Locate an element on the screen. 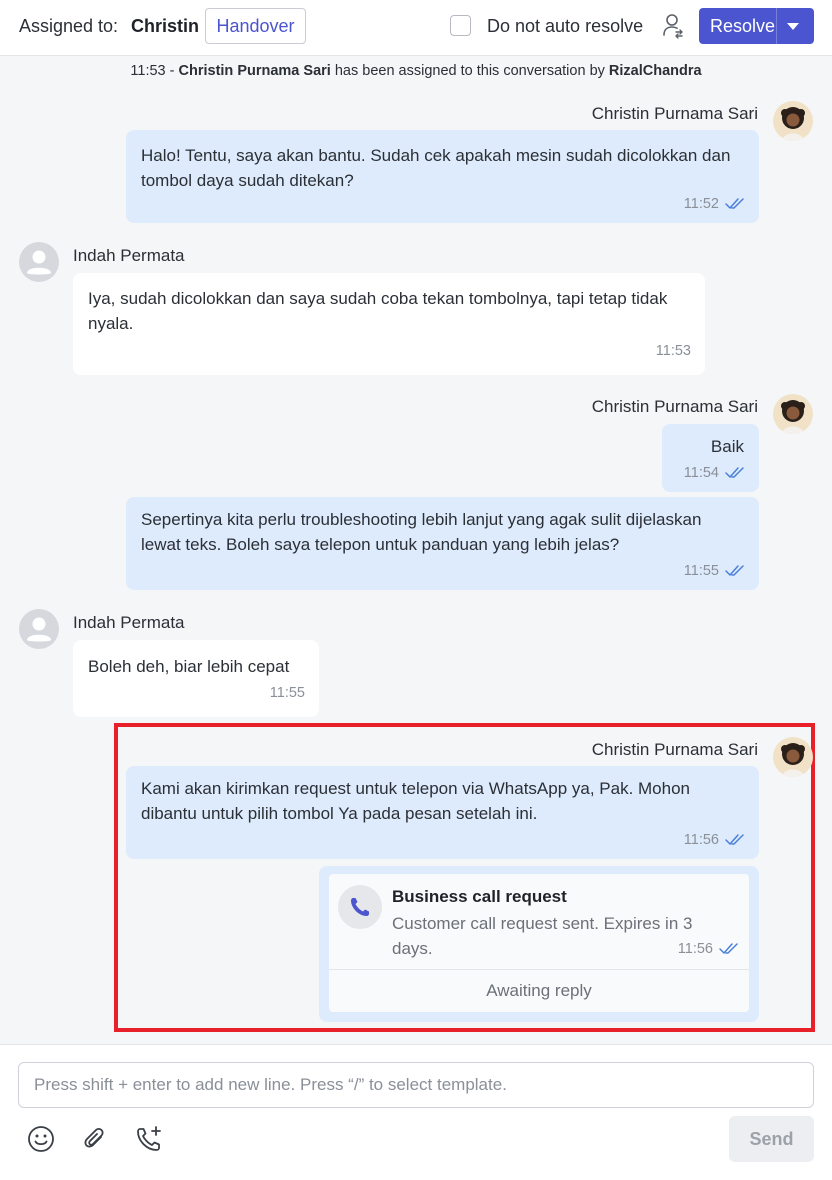  user-switch-icon is located at coordinates (673, 26).